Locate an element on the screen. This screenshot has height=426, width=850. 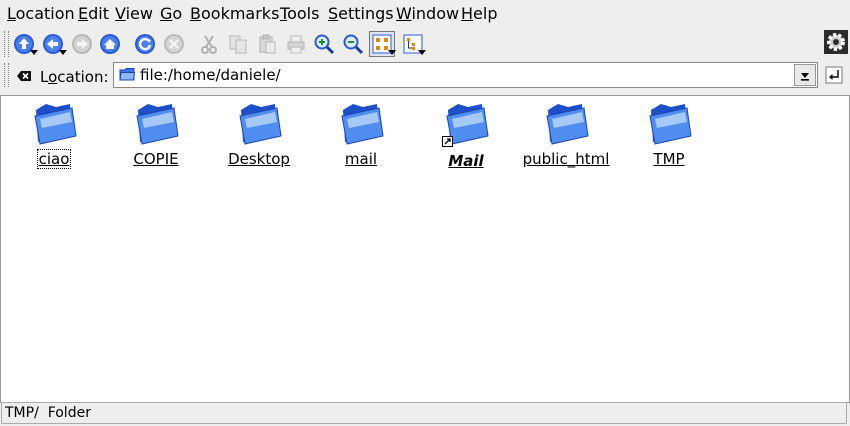
scissors-icon is located at coordinates (209, 44).